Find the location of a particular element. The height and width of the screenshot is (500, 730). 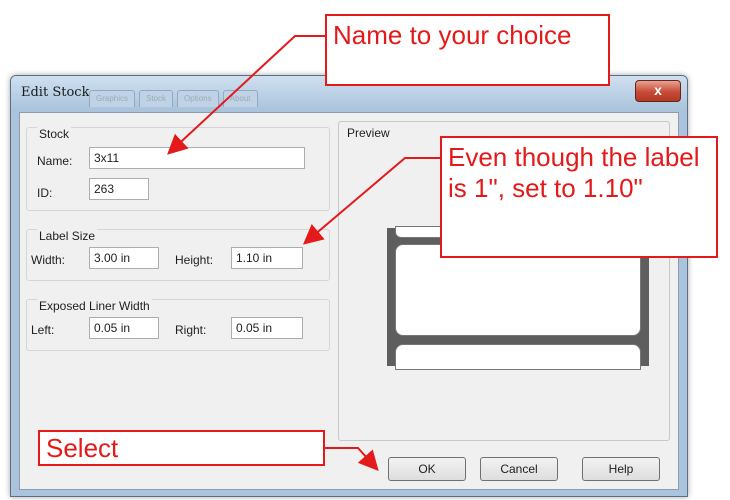

name-callout: Name to your choice is located at coordinates (467, 50).